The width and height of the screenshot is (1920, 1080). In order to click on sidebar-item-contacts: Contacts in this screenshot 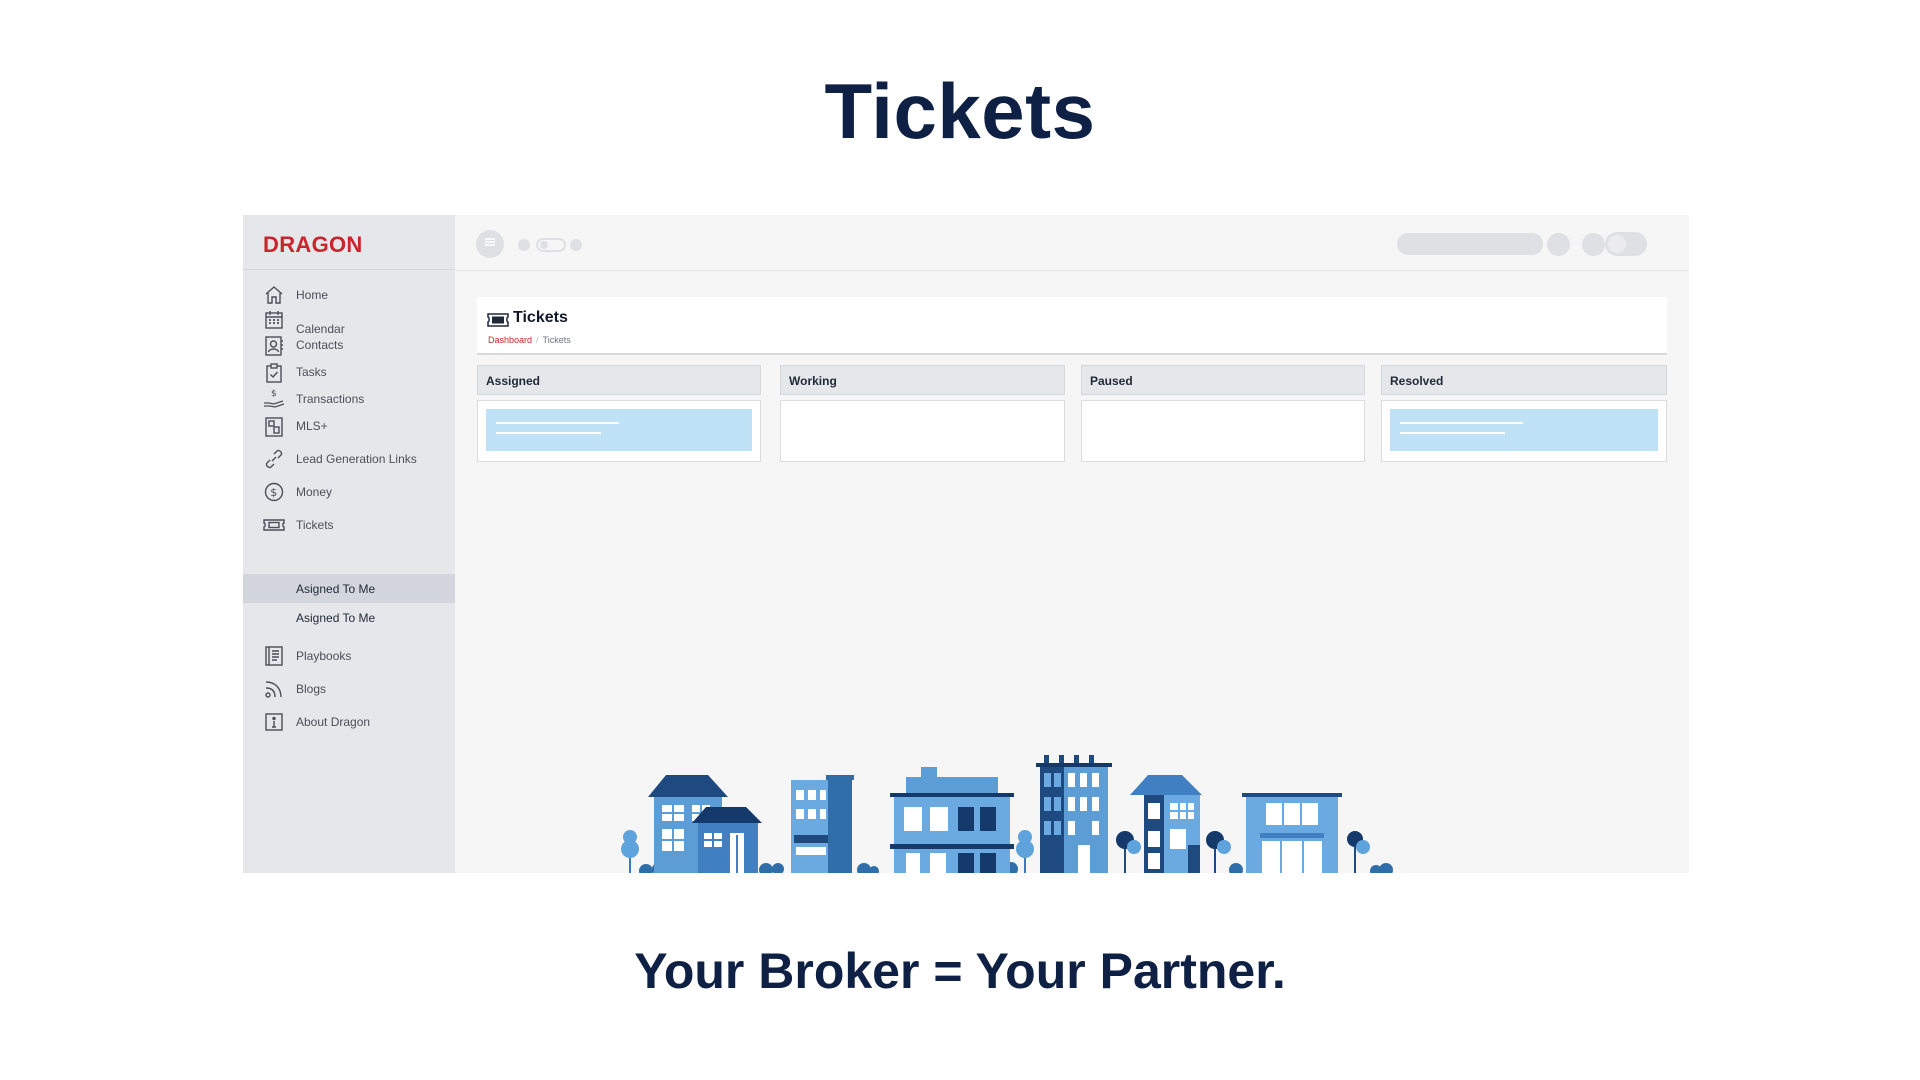, I will do `click(349, 345)`.